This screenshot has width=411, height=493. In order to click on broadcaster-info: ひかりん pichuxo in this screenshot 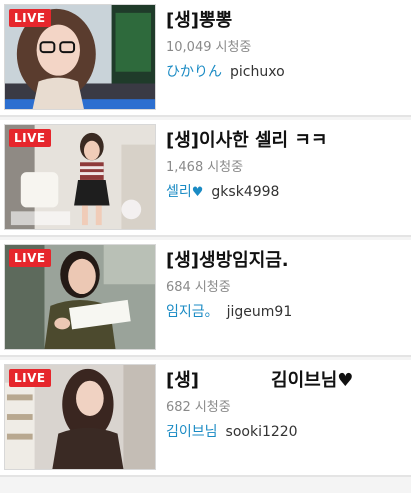, I will do `click(225, 71)`.